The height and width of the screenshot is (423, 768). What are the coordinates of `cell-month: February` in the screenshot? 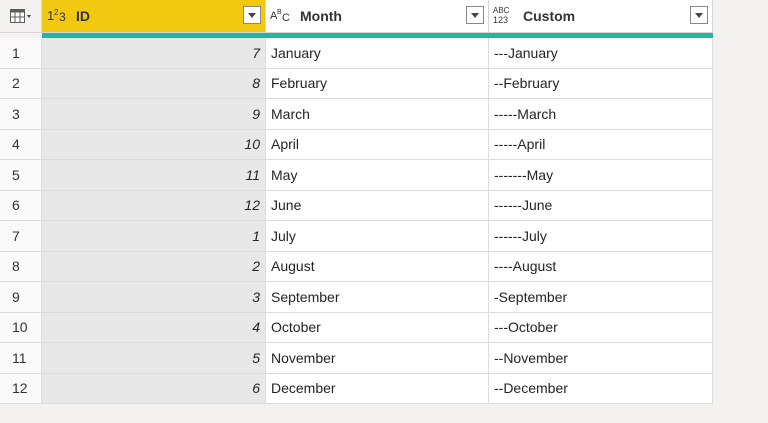 It's located at (377, 83).